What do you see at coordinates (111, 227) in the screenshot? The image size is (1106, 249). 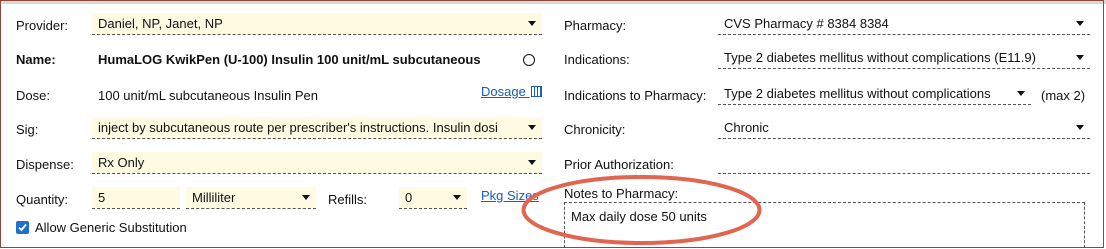 I see `generic-substitution-label: Allow Generic Substitution` at bounding box center [111, 227].